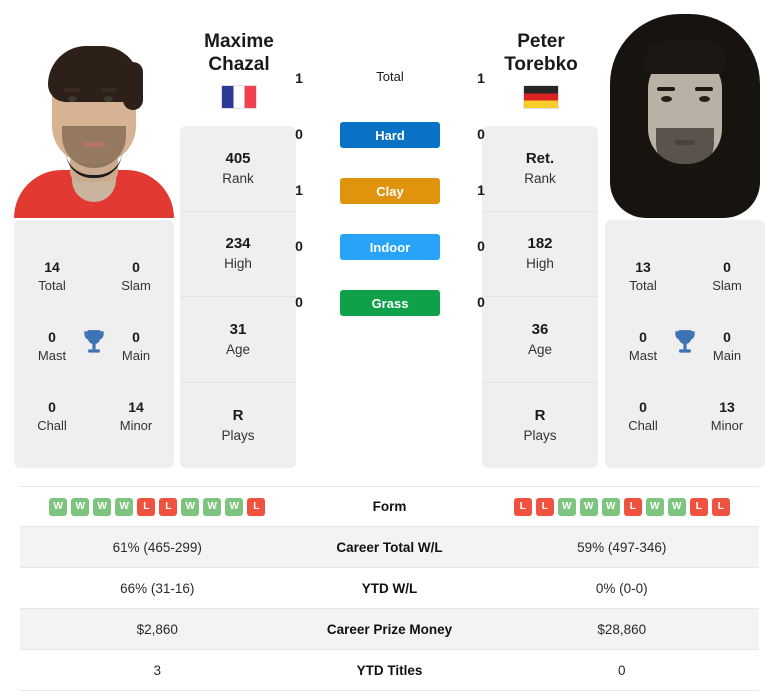  I want to click on titles-total-left: 14 Total, so click(52, 276).